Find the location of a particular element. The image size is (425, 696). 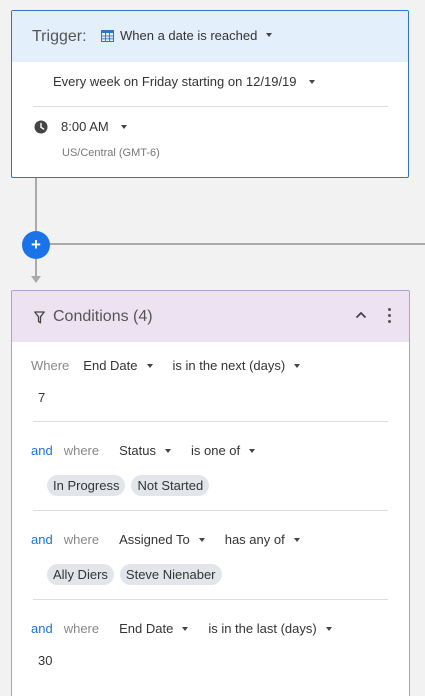

time-label: 8:00 AM is located at coordinates (85, 126).